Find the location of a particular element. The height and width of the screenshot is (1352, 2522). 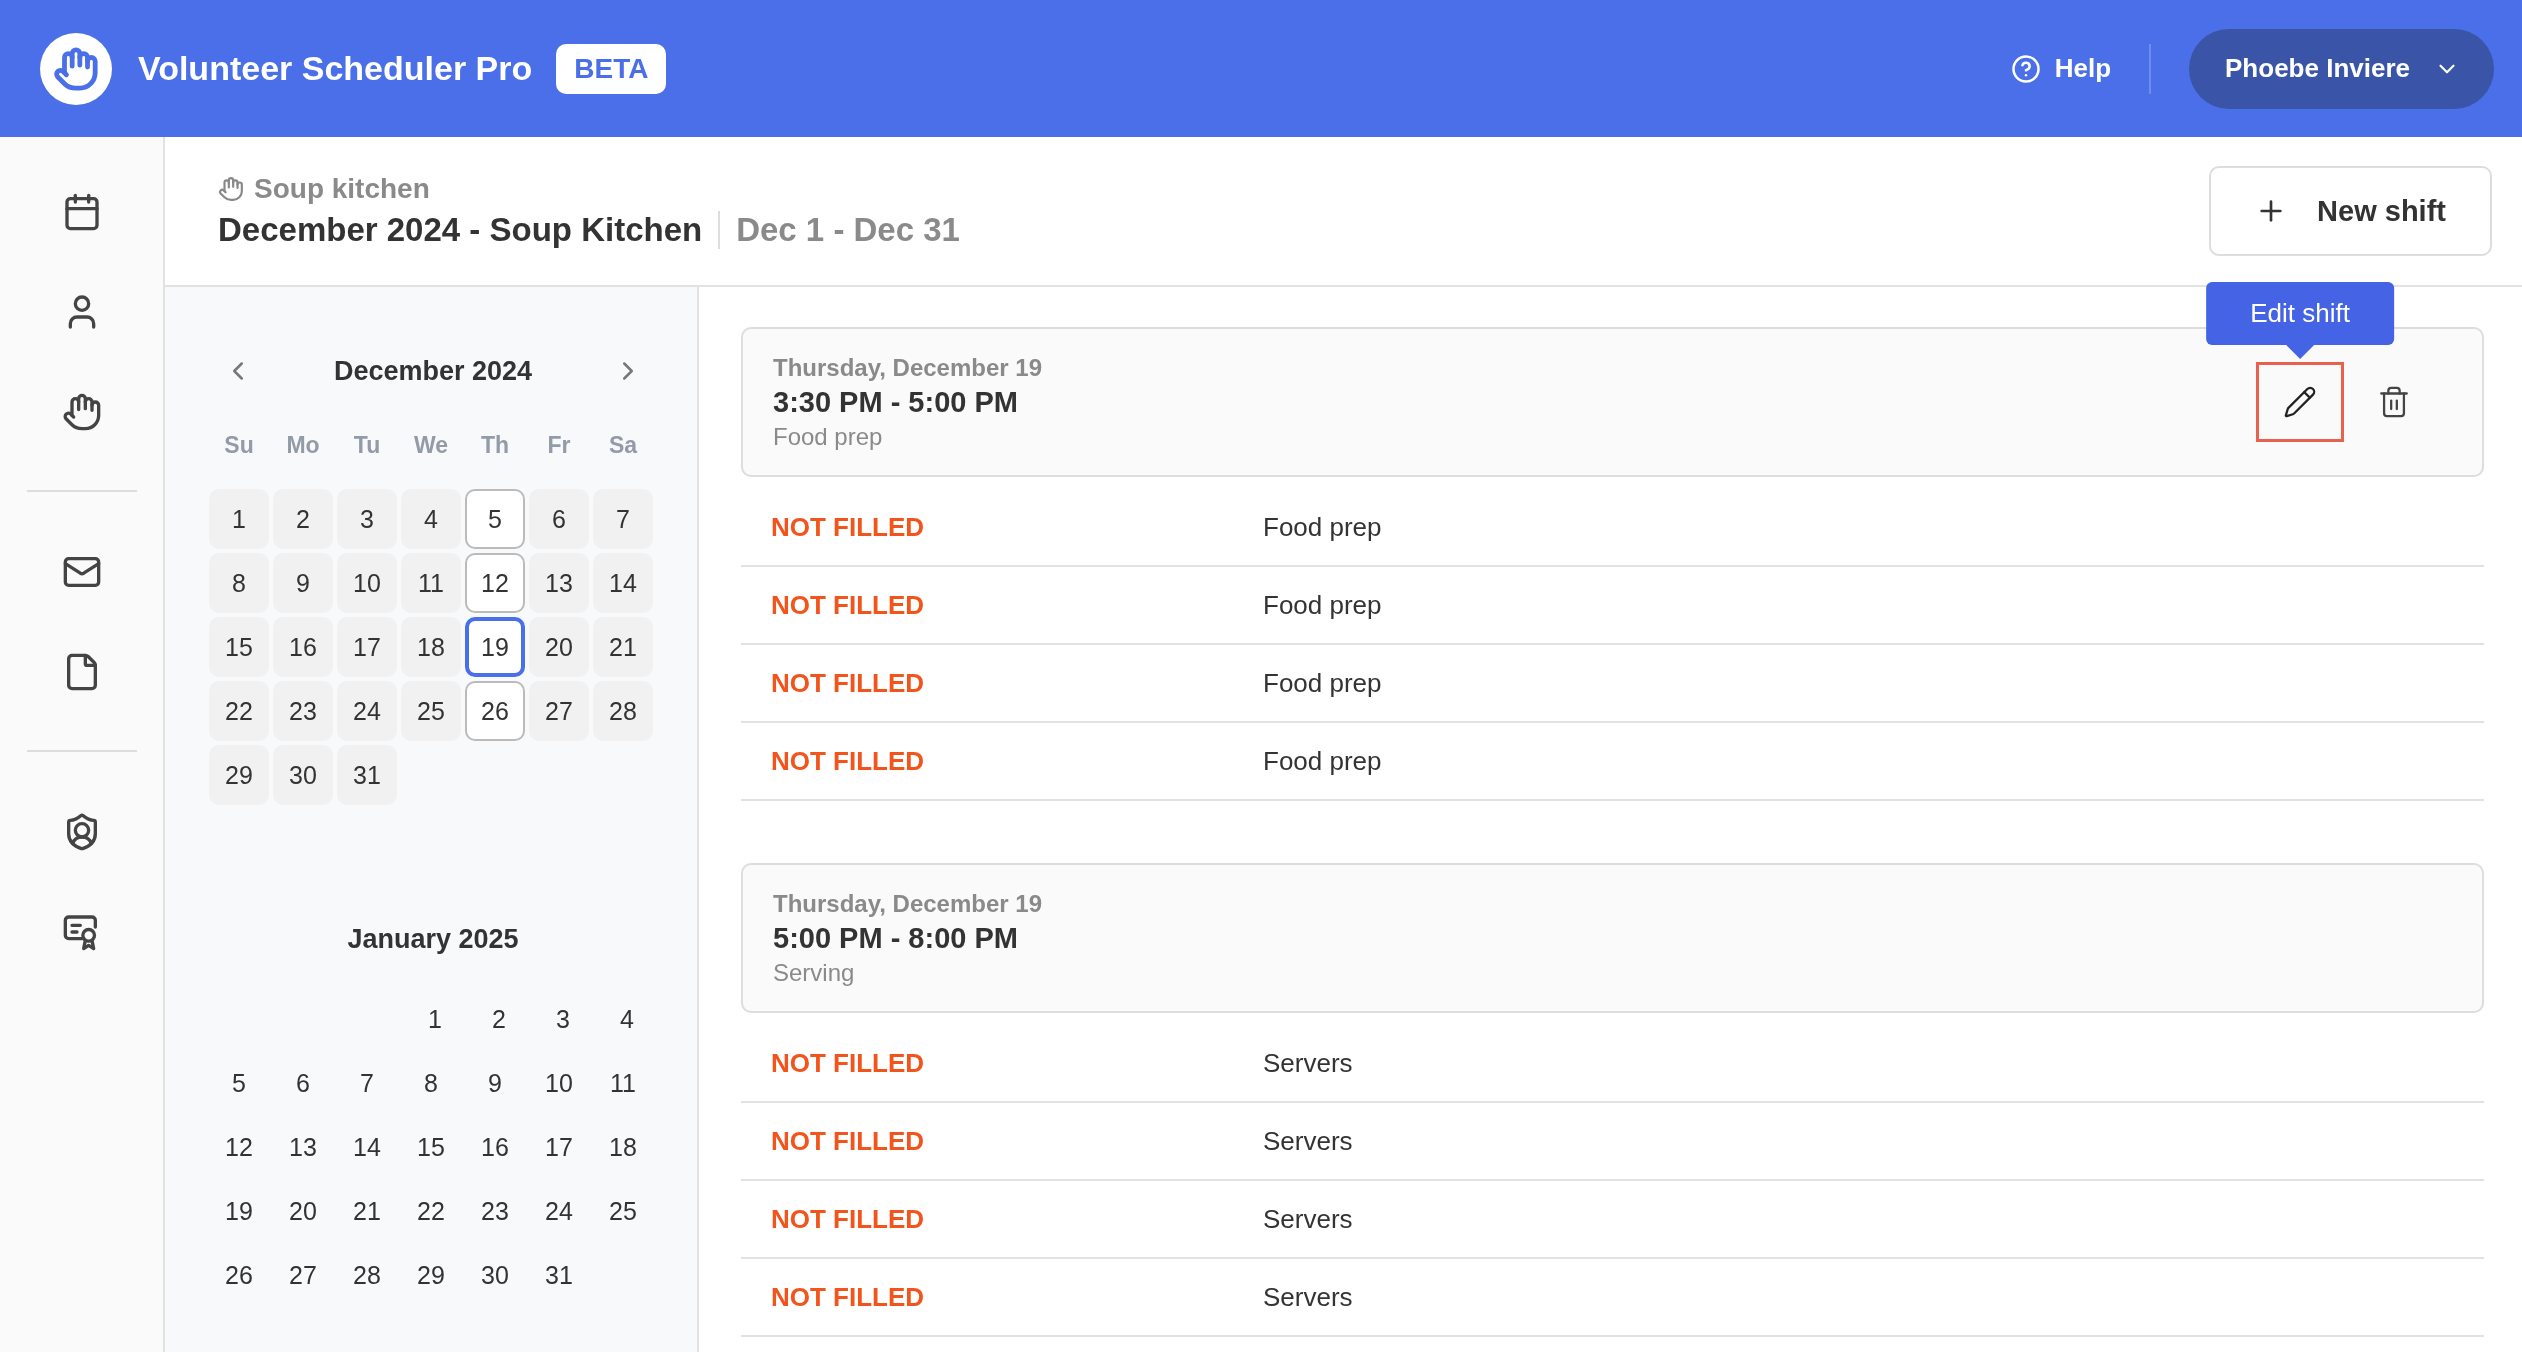

user-menu-button: Phoebe Inviere is located at coordinates (2341, 68).